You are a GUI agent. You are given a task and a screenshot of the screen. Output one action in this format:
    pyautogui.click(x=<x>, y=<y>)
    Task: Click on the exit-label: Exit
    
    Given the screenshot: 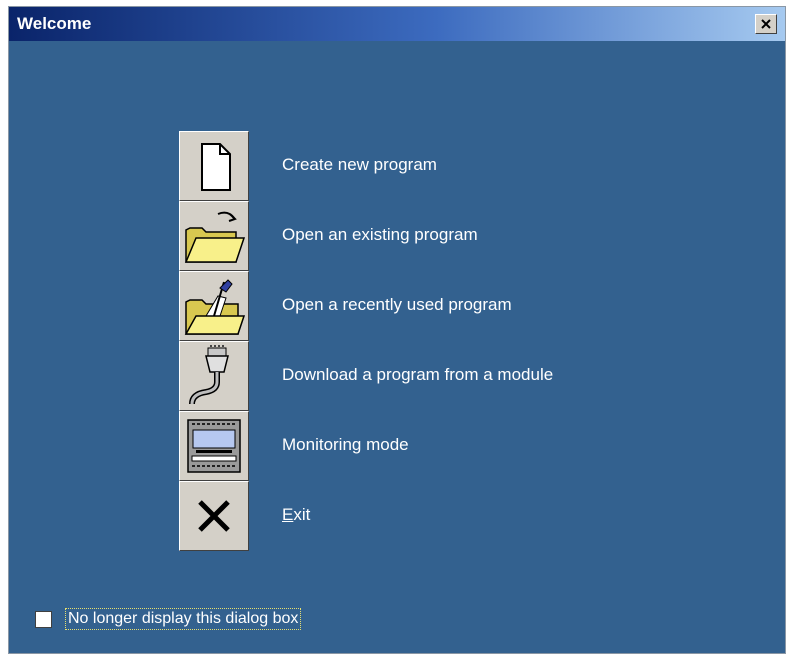 What is the action you would take?
    pyautogui.click(x=296, y=515)
    